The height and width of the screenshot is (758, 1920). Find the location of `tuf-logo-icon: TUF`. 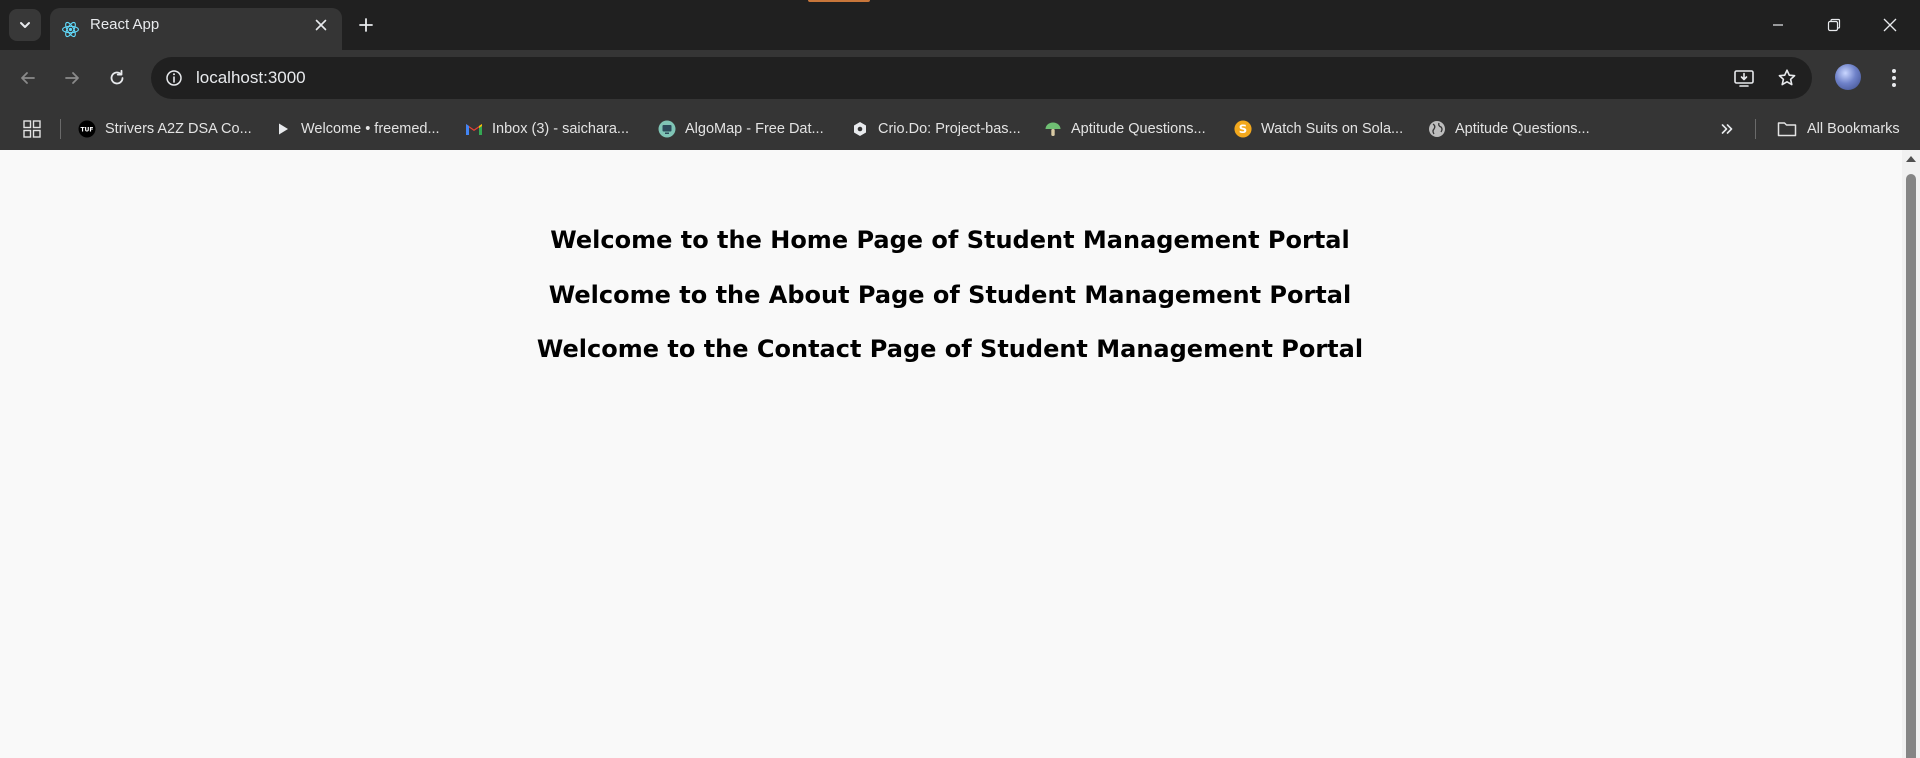

tuf-logo-icon: TUF is located at coordinates (87, 129).